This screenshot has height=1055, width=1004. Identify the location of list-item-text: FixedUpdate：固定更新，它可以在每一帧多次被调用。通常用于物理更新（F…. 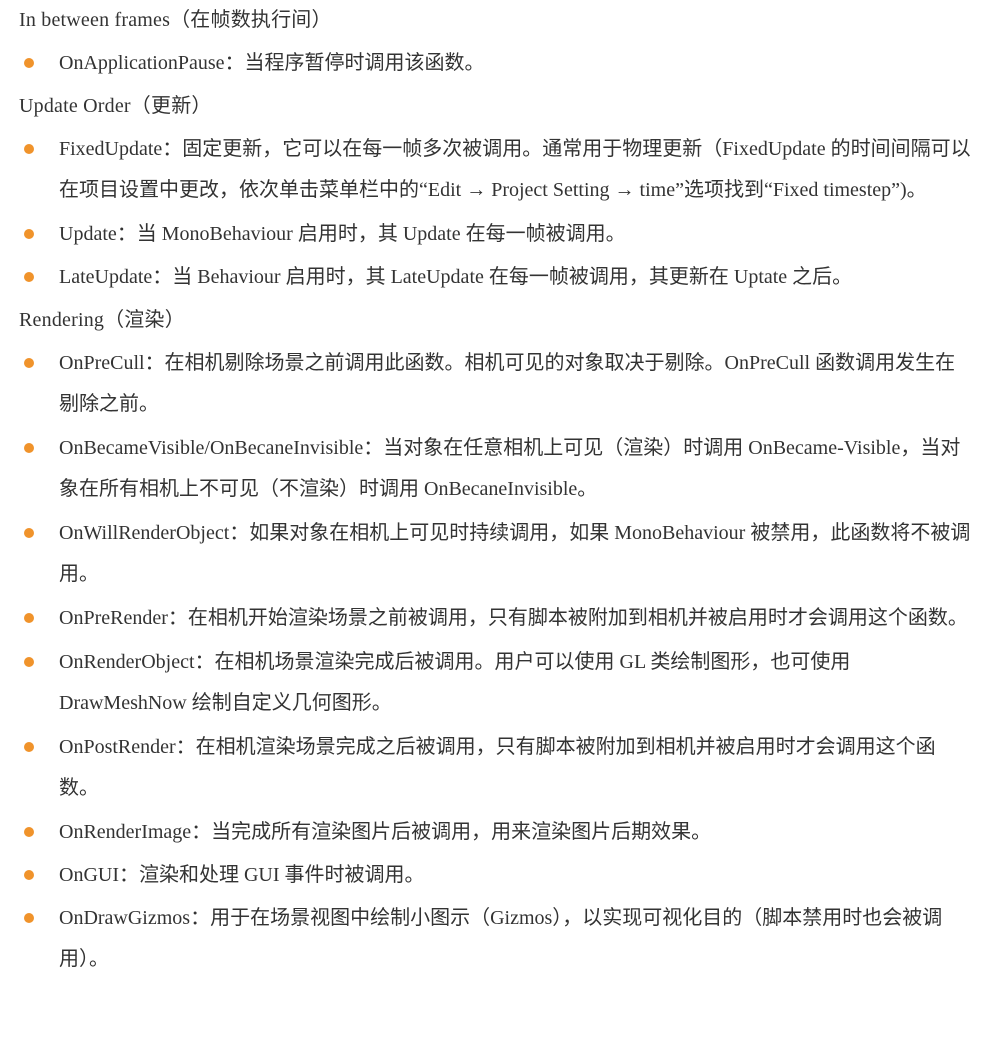
(515, 169).